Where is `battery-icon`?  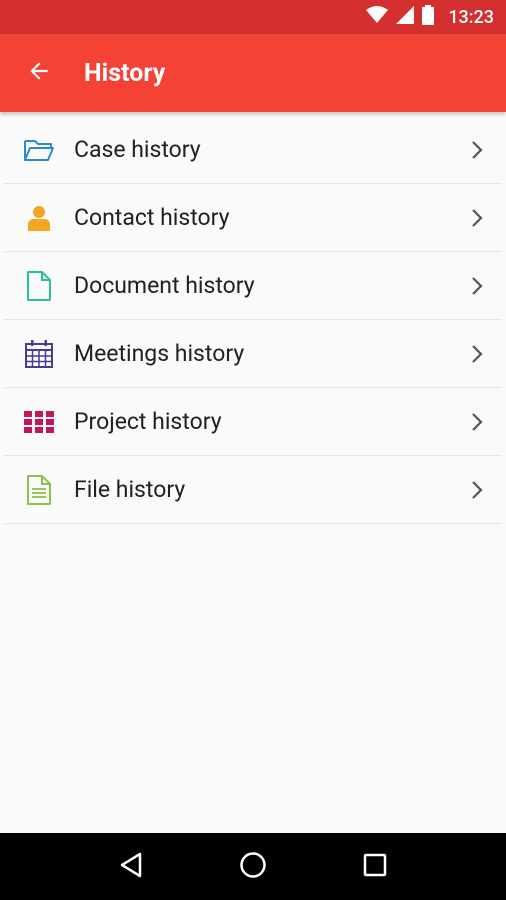 battery-icon is located at coordinates (428, 17).